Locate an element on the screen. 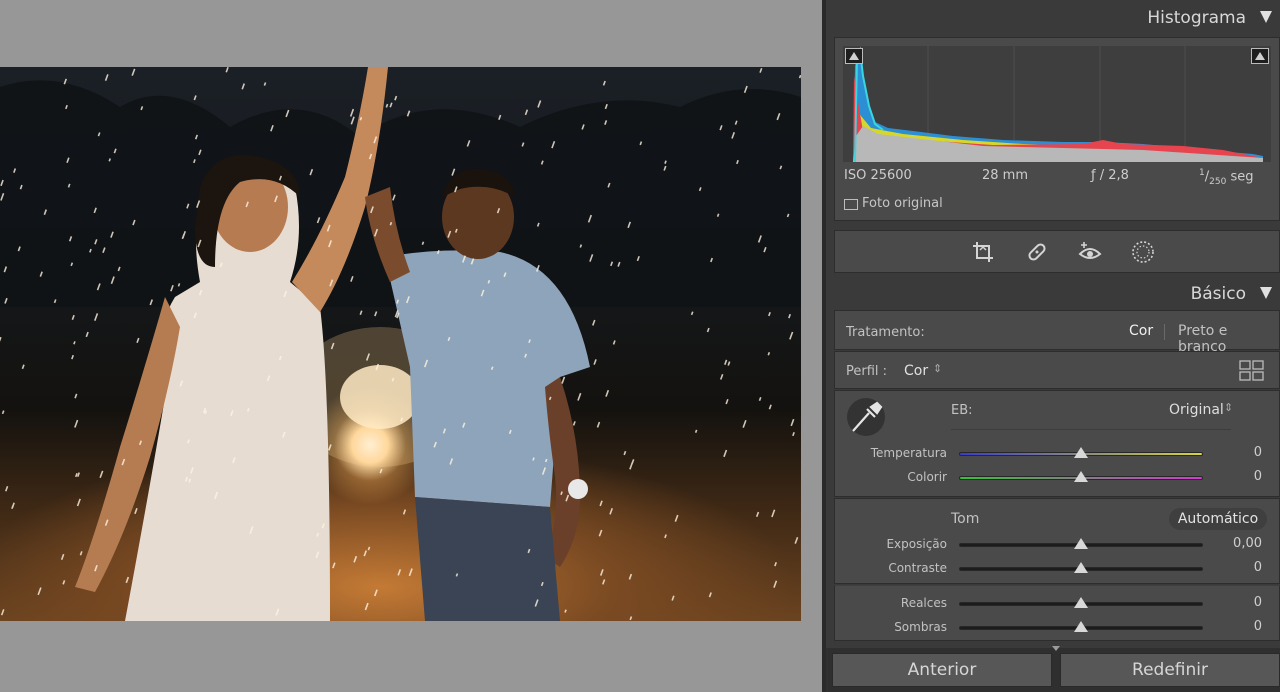 This screenshot has width=1280, height=692. shadows-value: 0 is located at coordinates (1258, 626).